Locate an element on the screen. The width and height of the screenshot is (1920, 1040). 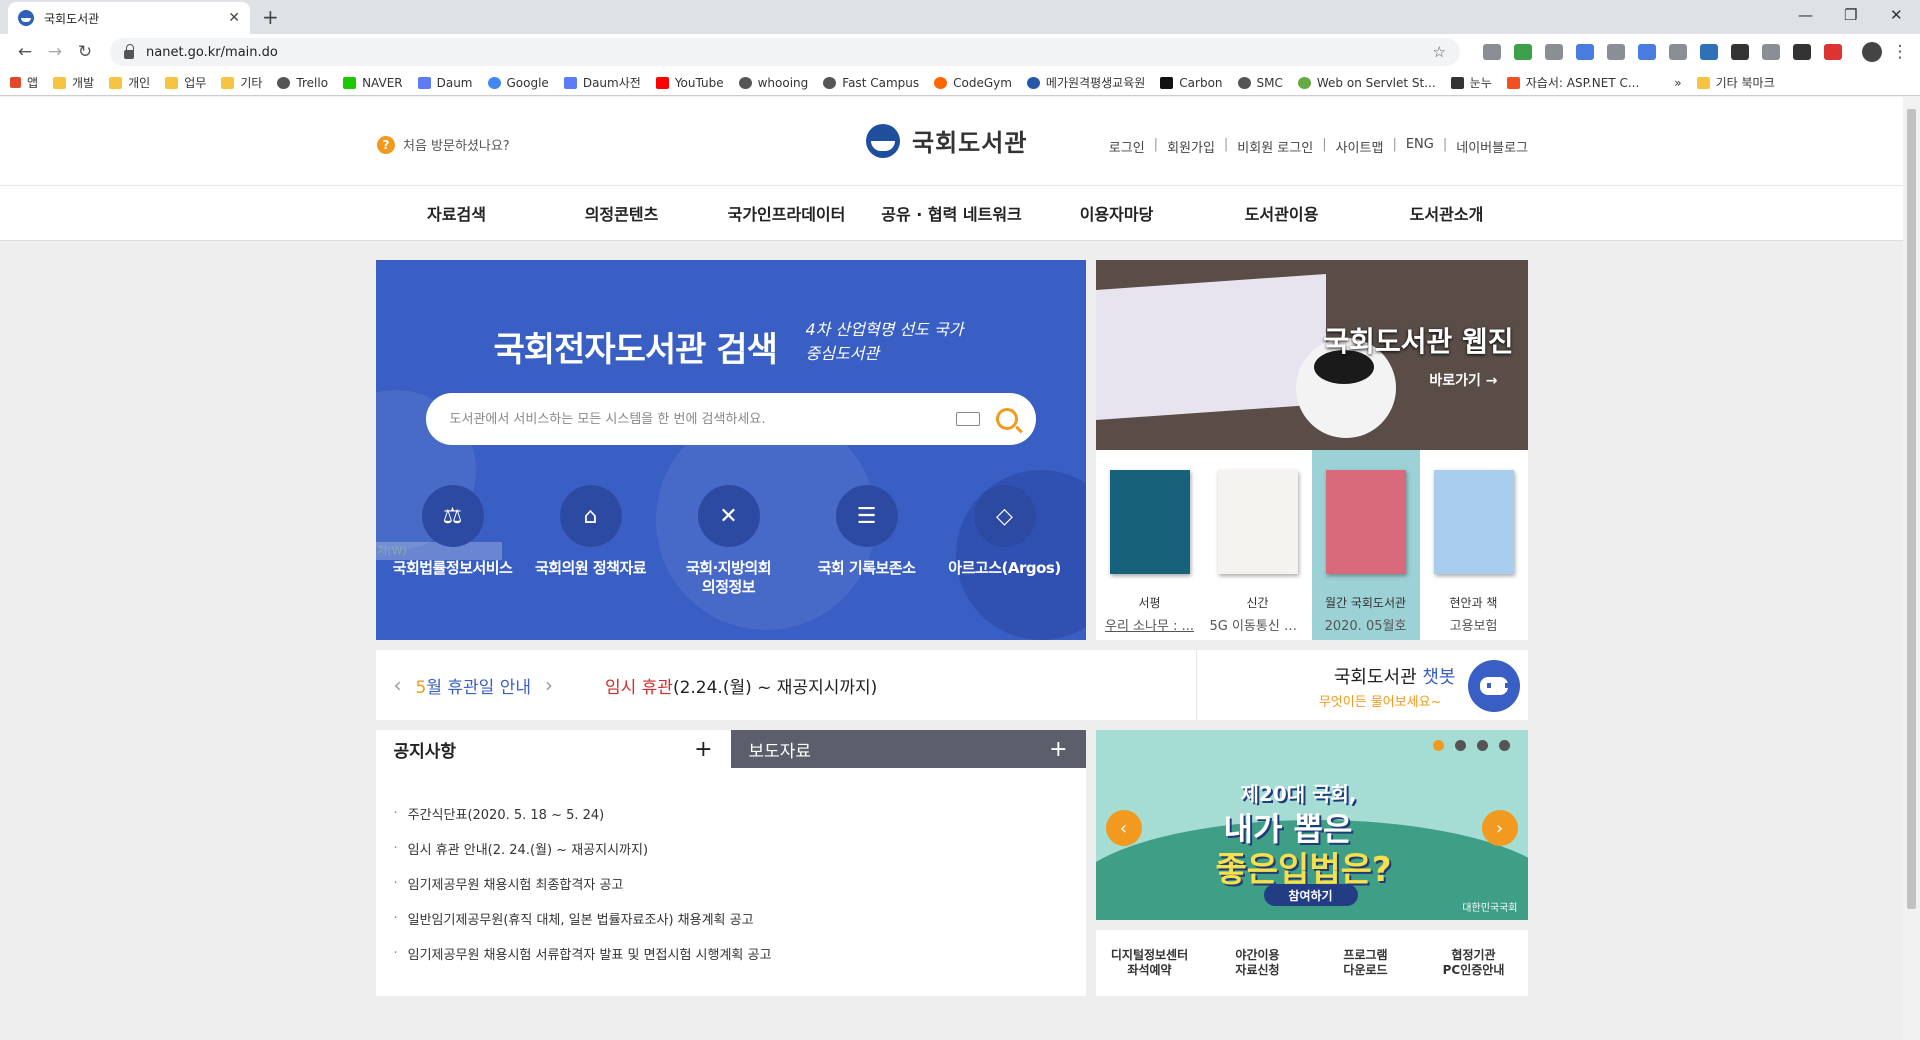
service-law-info: ⚖ 국회법률정보서비스 is located at coordinates (453, 541).